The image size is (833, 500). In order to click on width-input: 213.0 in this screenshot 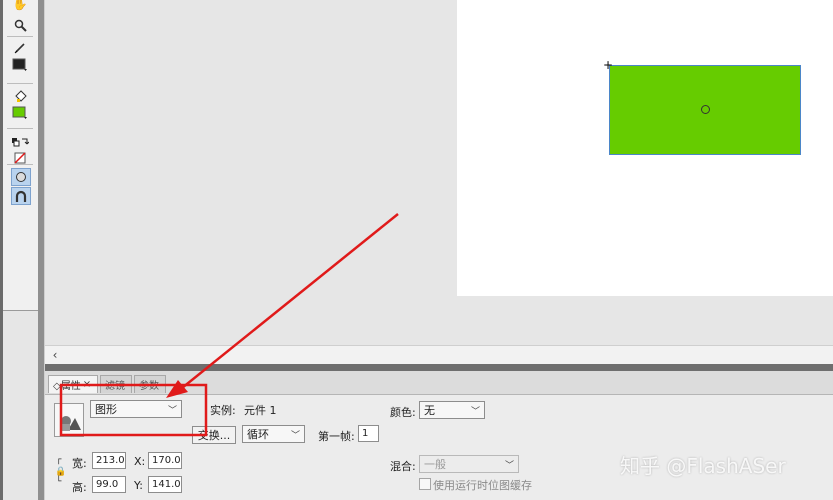, I will do `click(109, 460)`.